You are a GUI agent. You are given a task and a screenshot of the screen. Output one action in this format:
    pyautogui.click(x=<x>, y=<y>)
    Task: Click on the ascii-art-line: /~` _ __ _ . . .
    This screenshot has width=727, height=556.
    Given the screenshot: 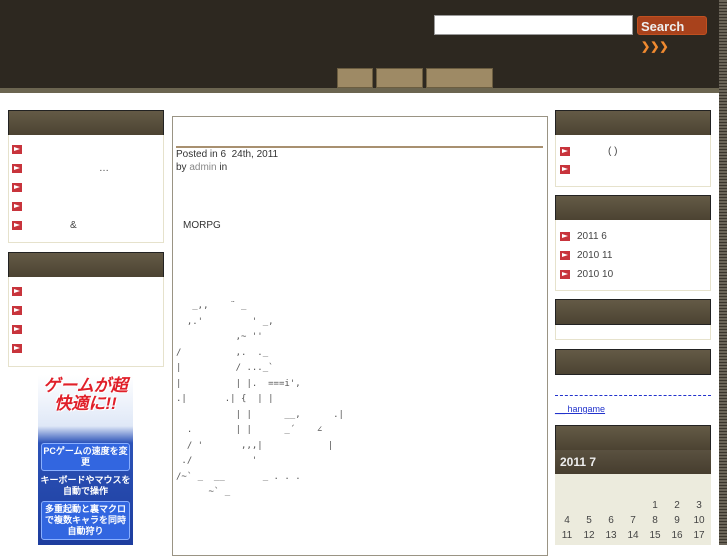 What is the action you would take?
    pyautogui.click(x=238, y=476)
    